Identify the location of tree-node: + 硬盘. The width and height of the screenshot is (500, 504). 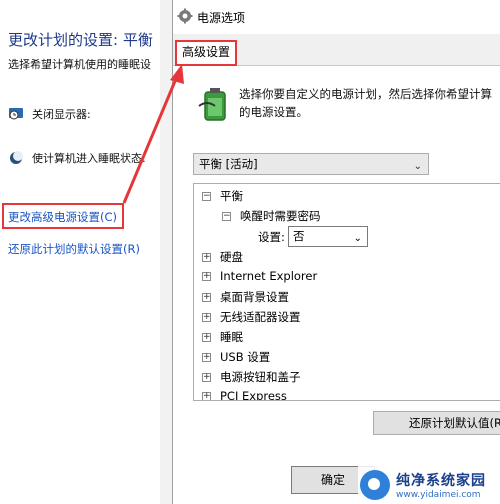
(222, 257).